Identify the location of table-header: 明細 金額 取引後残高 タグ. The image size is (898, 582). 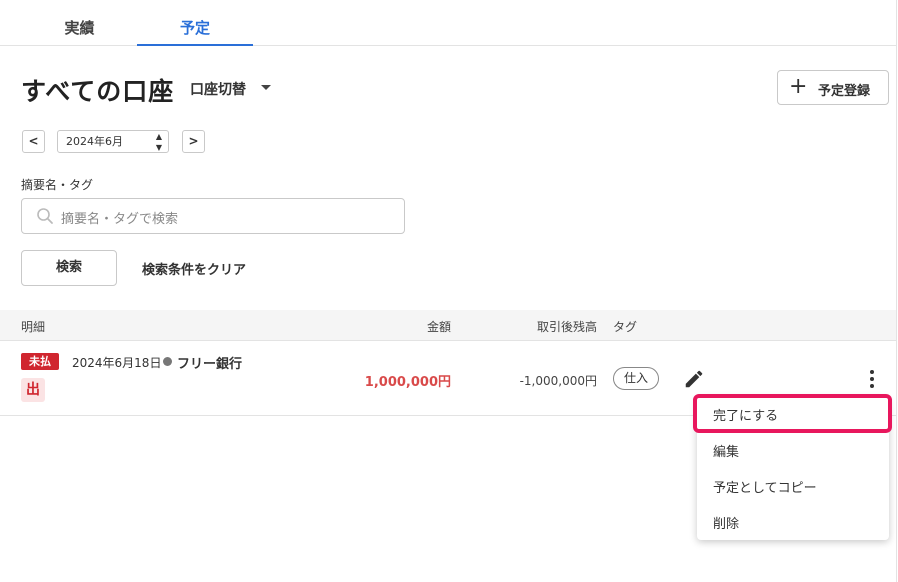
(448, 325).